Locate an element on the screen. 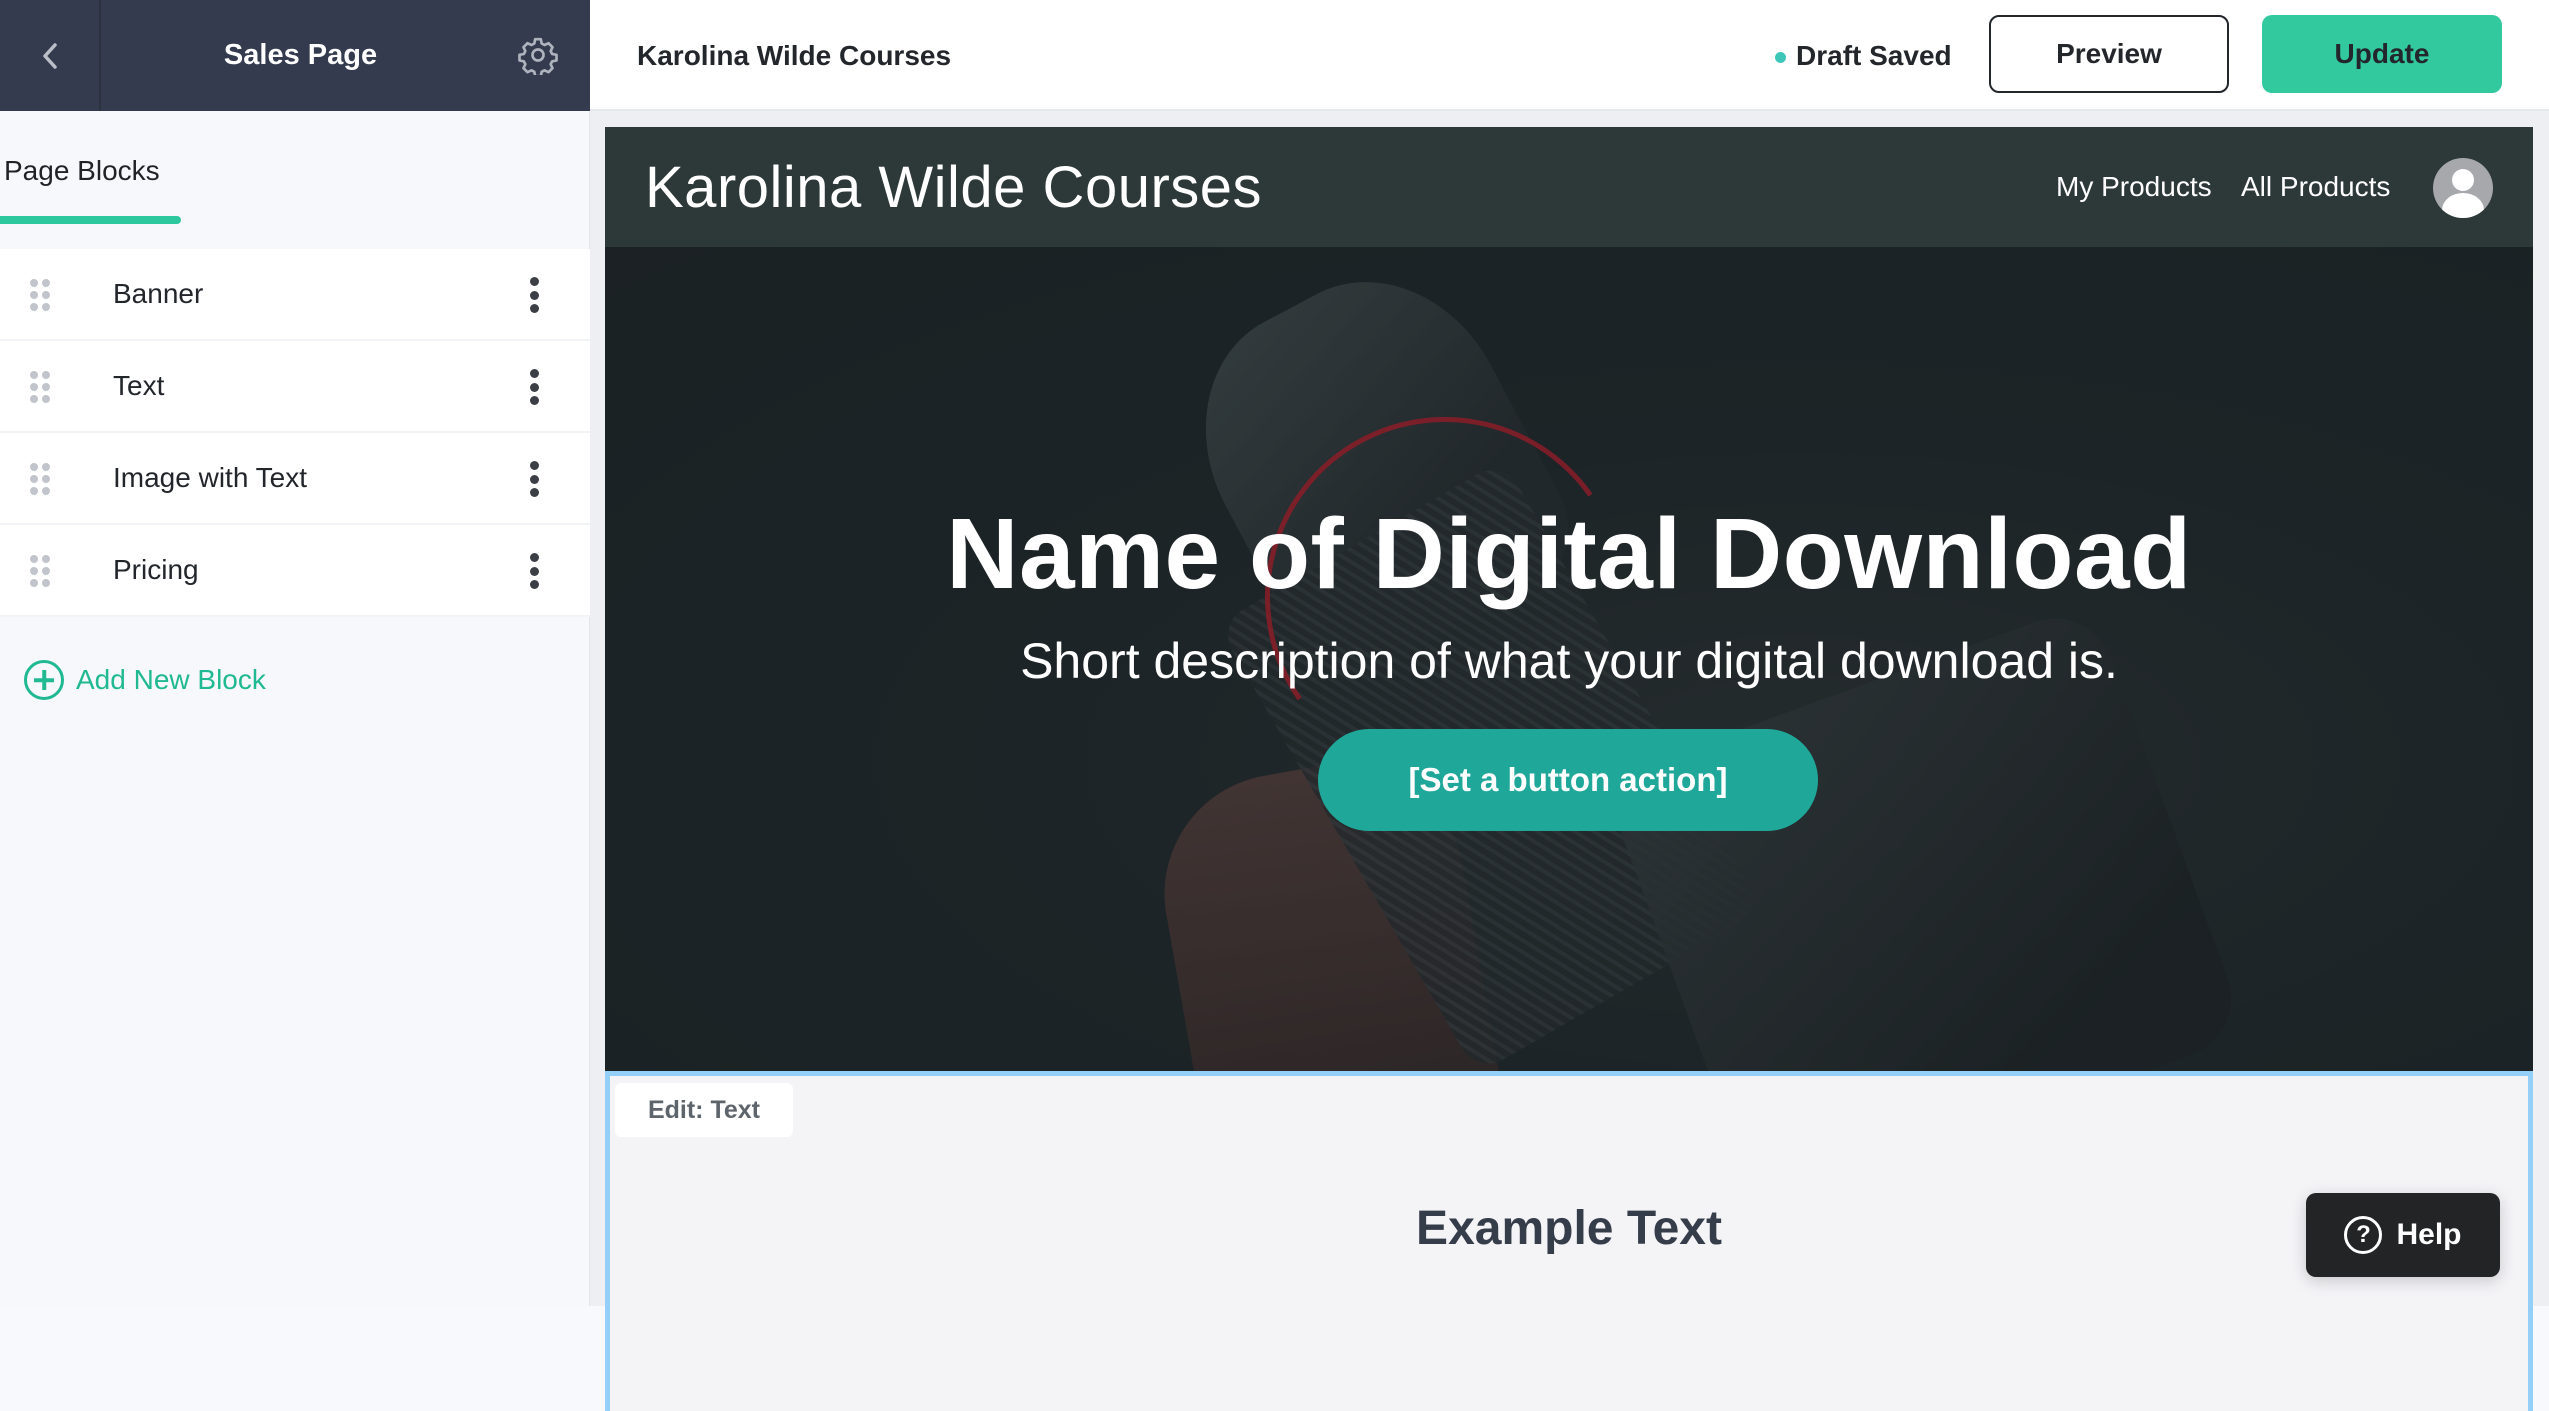  help-button: ? Help is located at coordinates (2403, 1235).